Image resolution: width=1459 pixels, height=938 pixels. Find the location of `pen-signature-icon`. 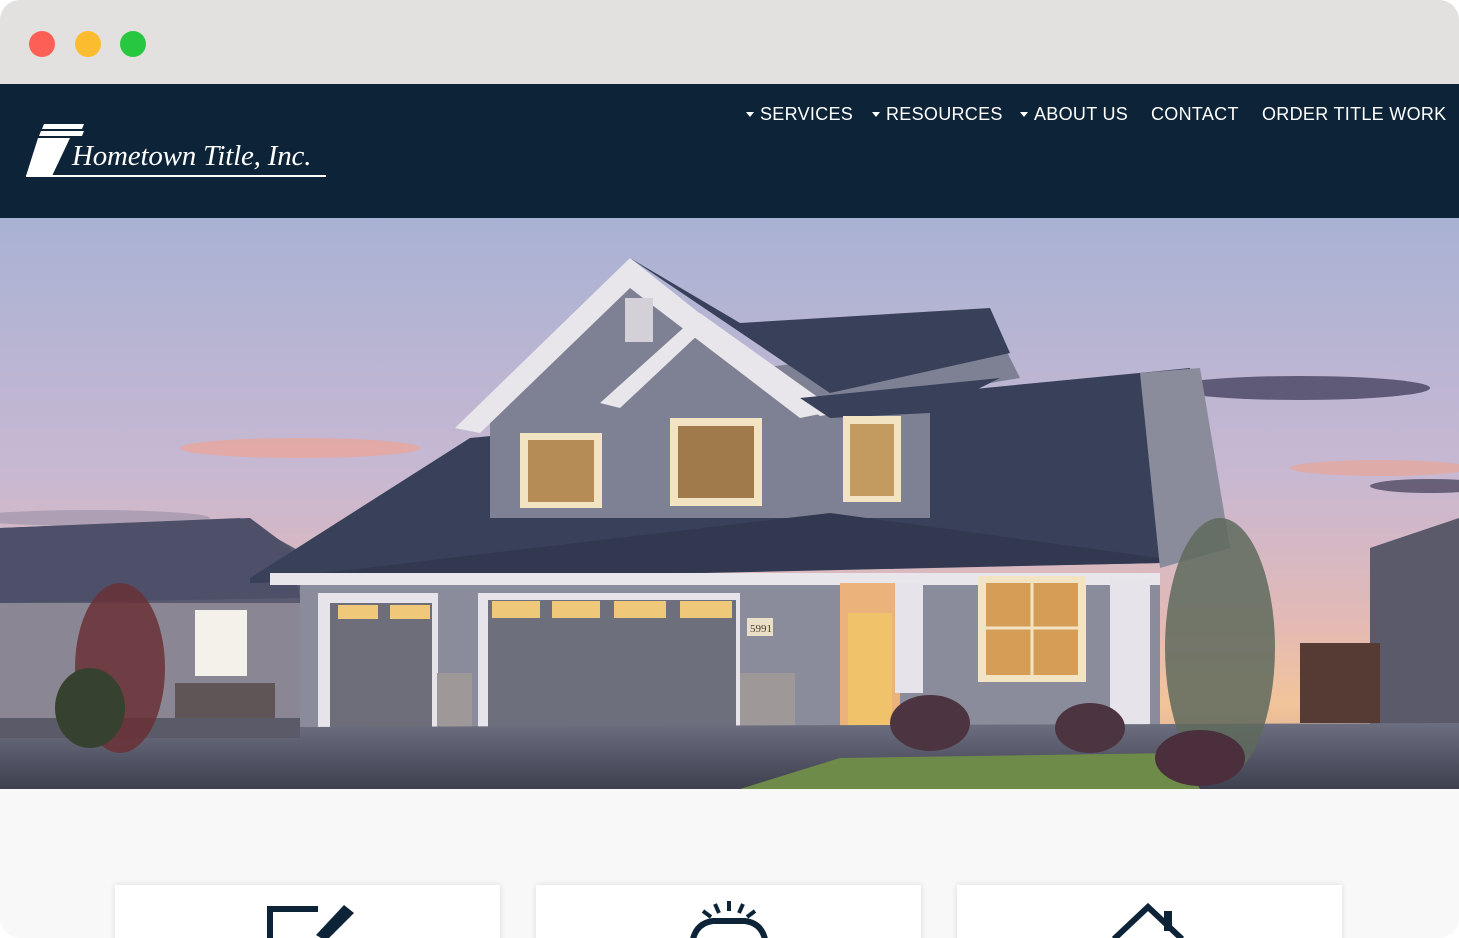

pen-signature-icon is located at coordinates (310, 921).